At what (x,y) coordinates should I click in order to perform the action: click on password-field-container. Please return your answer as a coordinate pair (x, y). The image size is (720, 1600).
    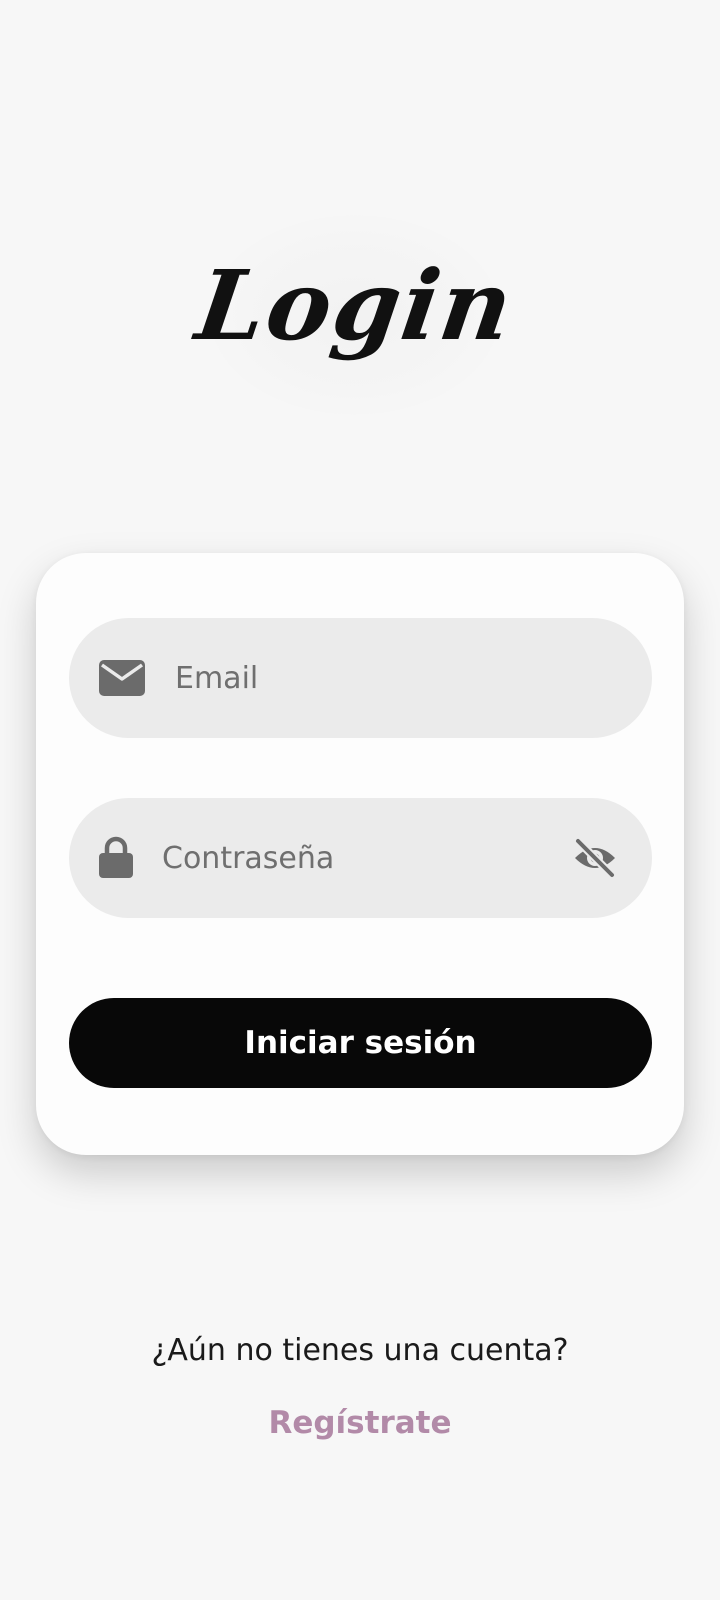
    Looking at the image, I should click on (360, 858).